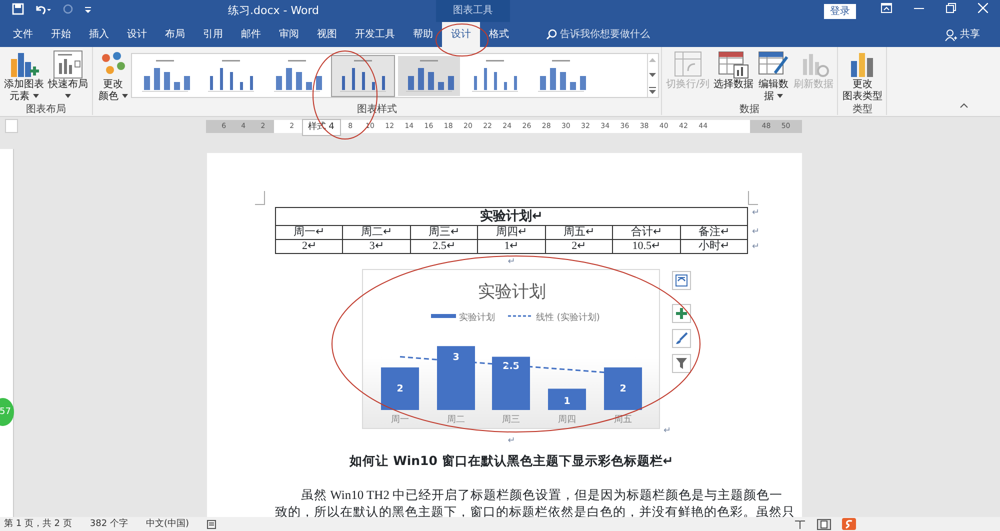  I want to click on data-label: 3, so click(456, 358).